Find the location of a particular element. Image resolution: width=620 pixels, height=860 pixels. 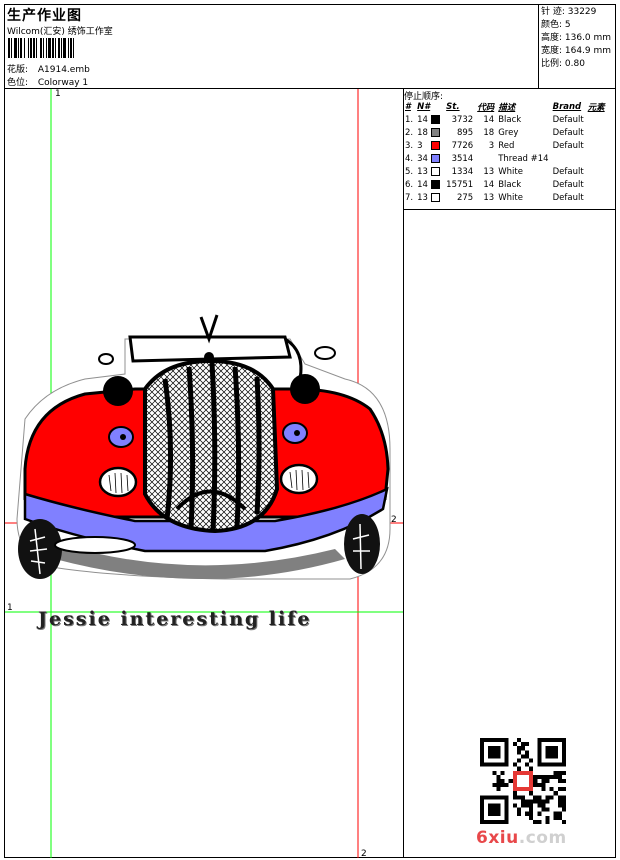

row-code: 3 is located at coordinates (491, 145).